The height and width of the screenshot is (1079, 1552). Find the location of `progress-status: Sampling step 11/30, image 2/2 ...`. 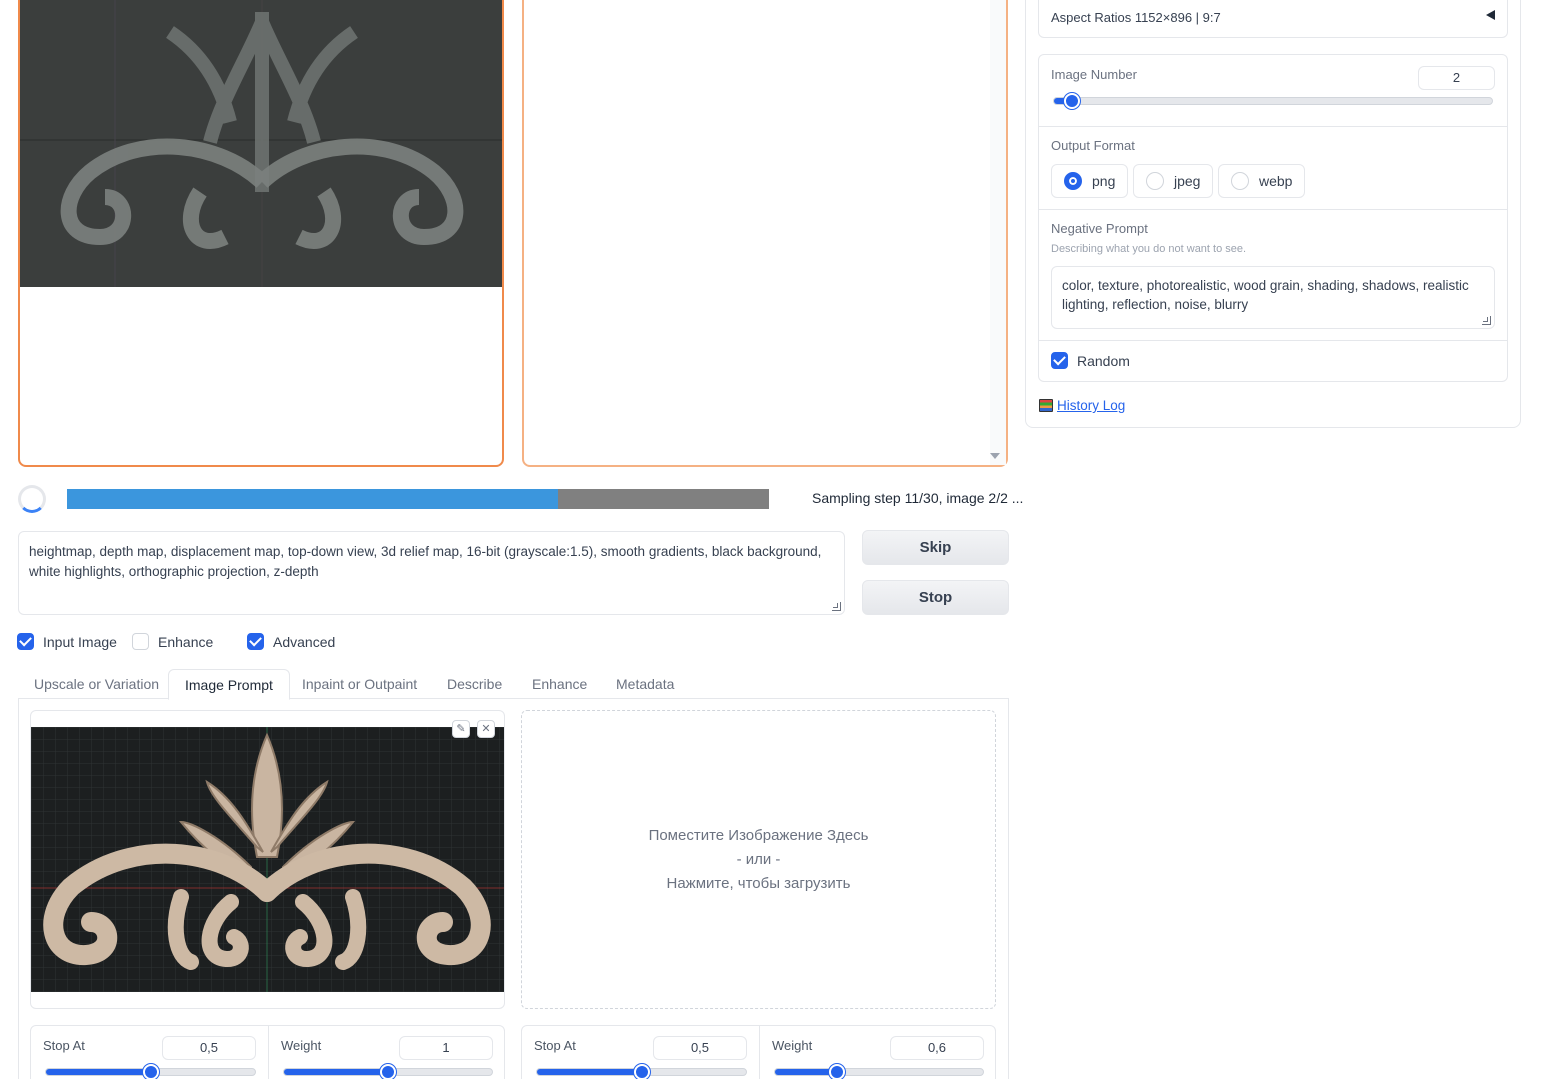

progress-status: Sampling step 11/30, image 2/2 ... is located at coordinates (918, 498).